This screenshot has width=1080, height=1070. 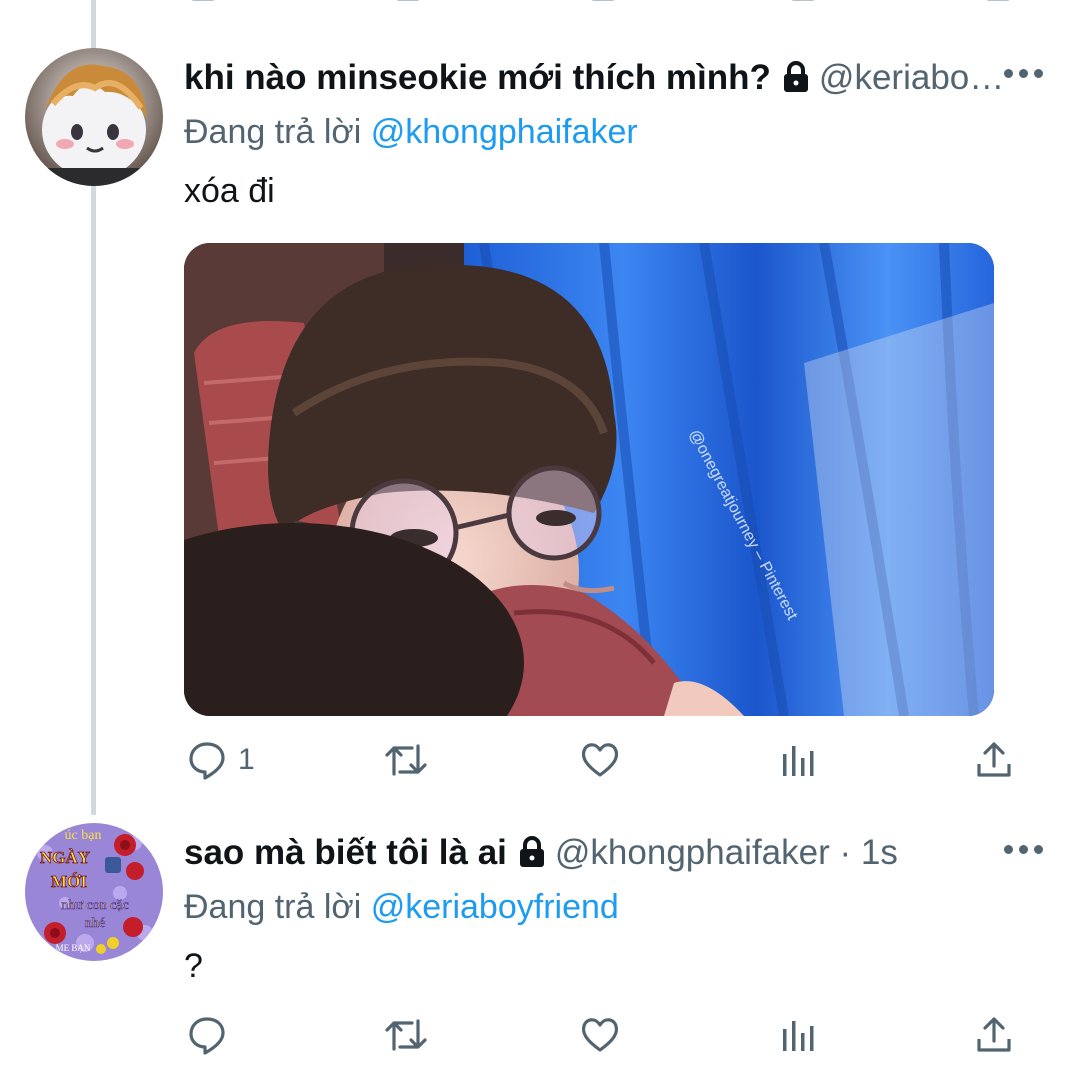 I want to click on replying-to: Đang trả lời @keriaboyfriend, so click(x=602, y=907).